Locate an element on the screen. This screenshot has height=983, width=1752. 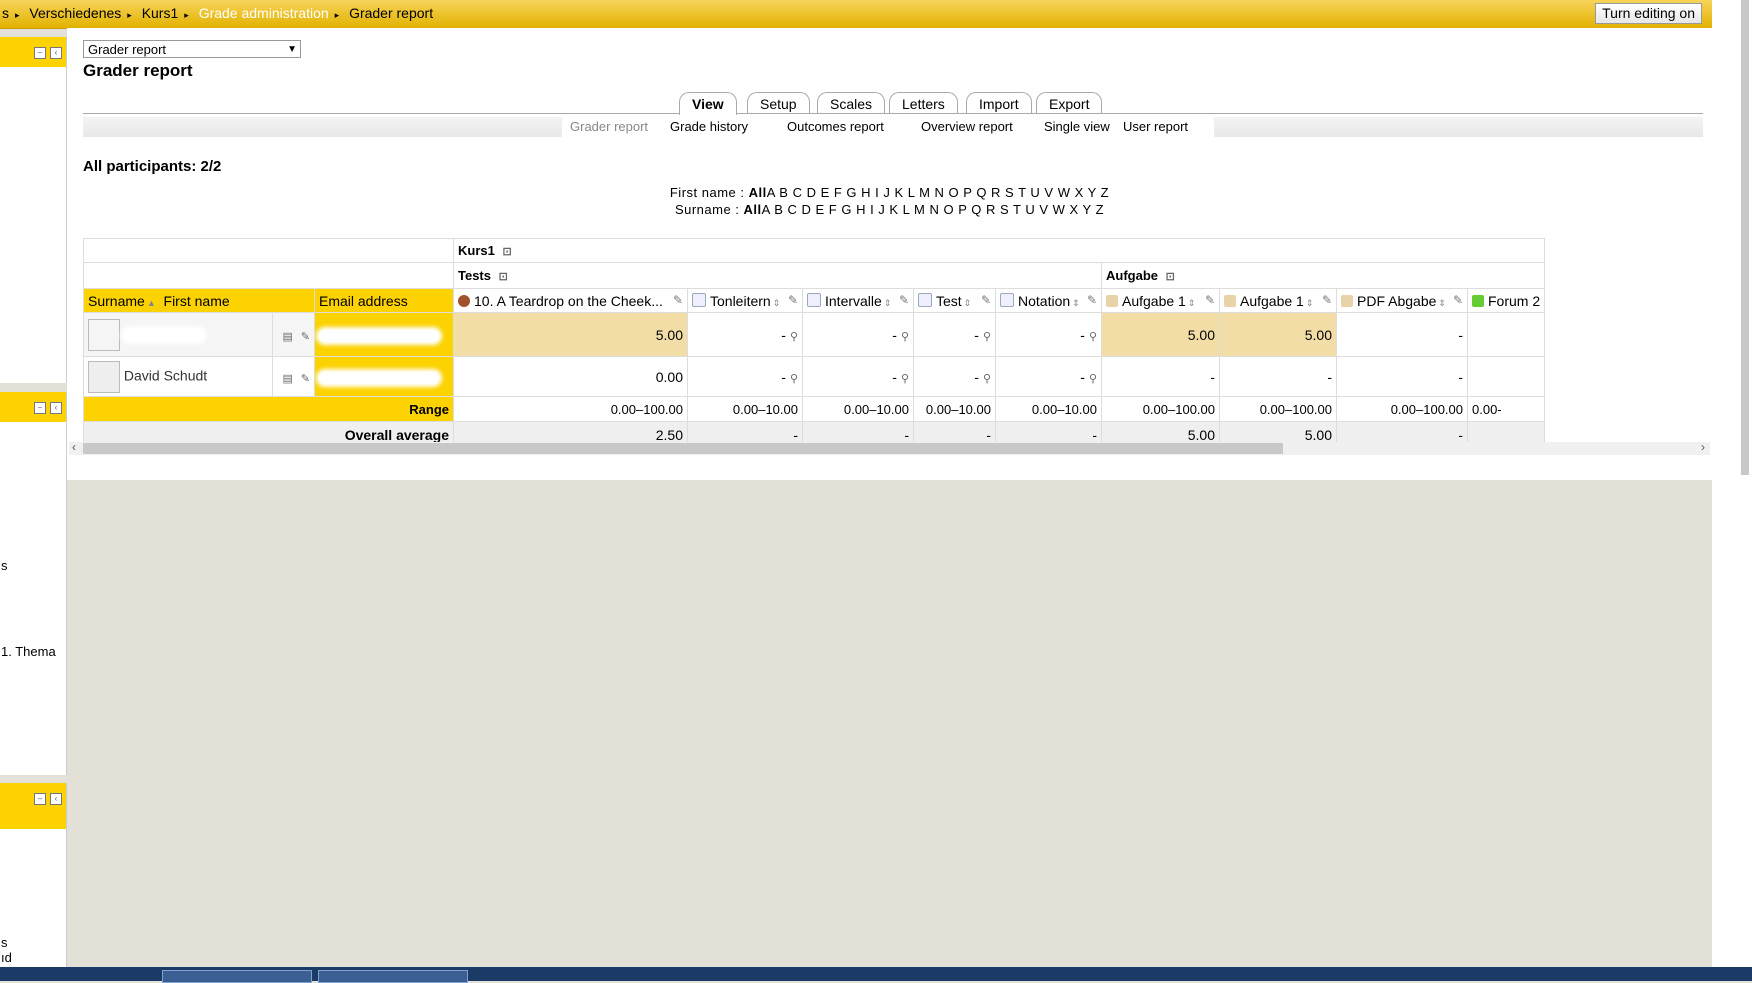
breadcrumb-item: Grade administration is located at coordinates (264, 13).